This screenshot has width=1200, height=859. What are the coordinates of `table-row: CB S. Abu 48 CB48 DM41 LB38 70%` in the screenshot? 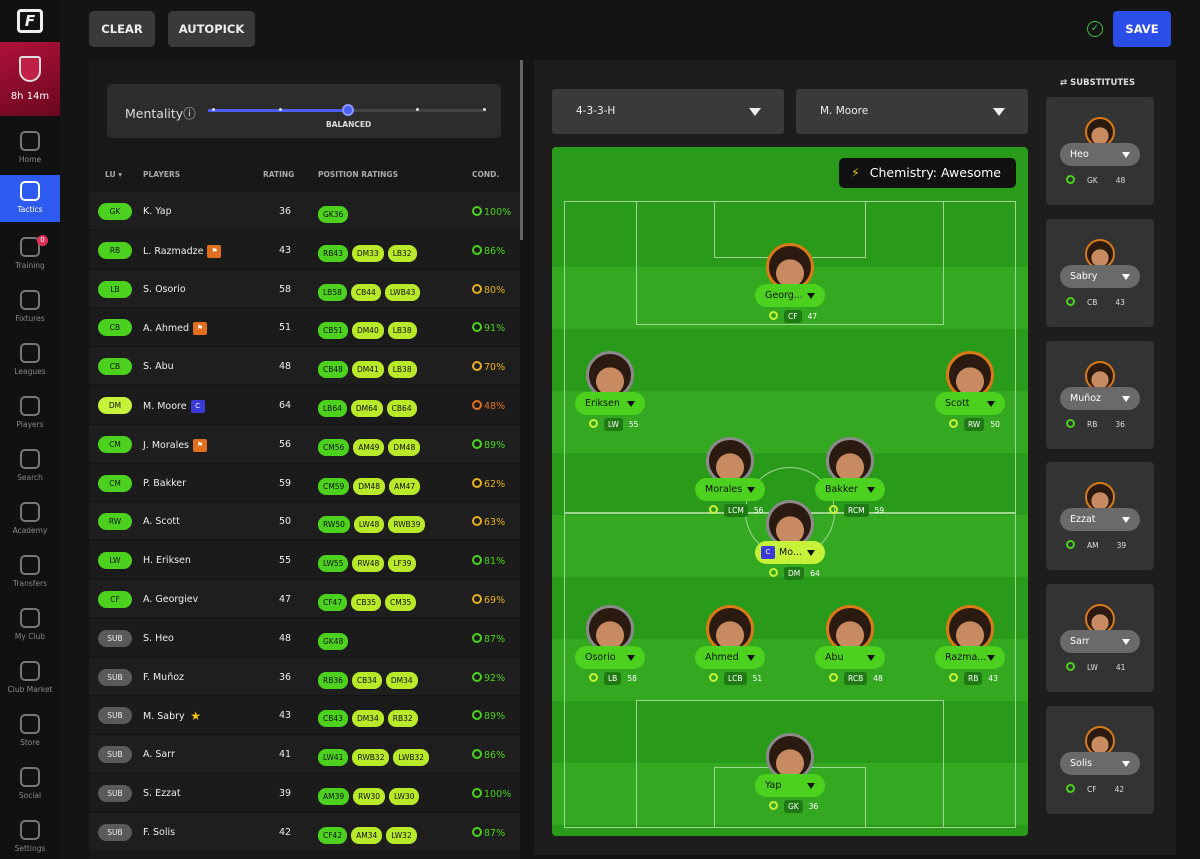 It's located at (304, 365).